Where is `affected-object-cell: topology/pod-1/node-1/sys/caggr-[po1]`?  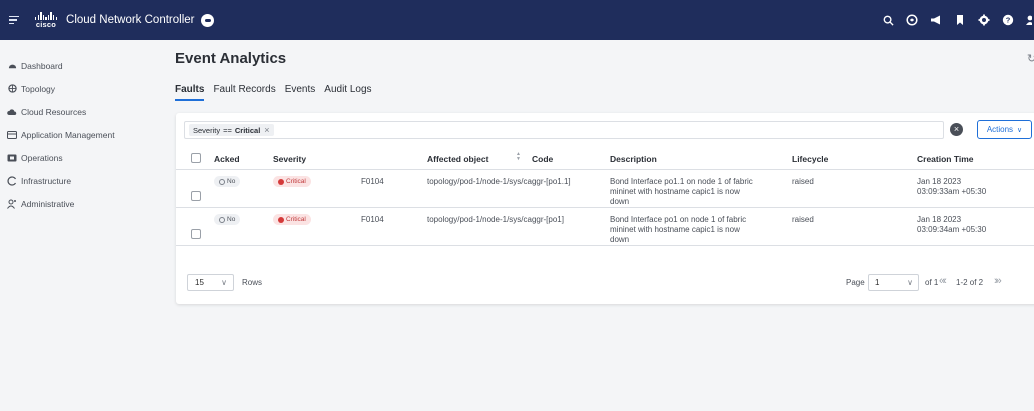 affected-object-cell: topology/pod-1/node-1/sys/caggr-[po1] is located at coordinates (495, 219).